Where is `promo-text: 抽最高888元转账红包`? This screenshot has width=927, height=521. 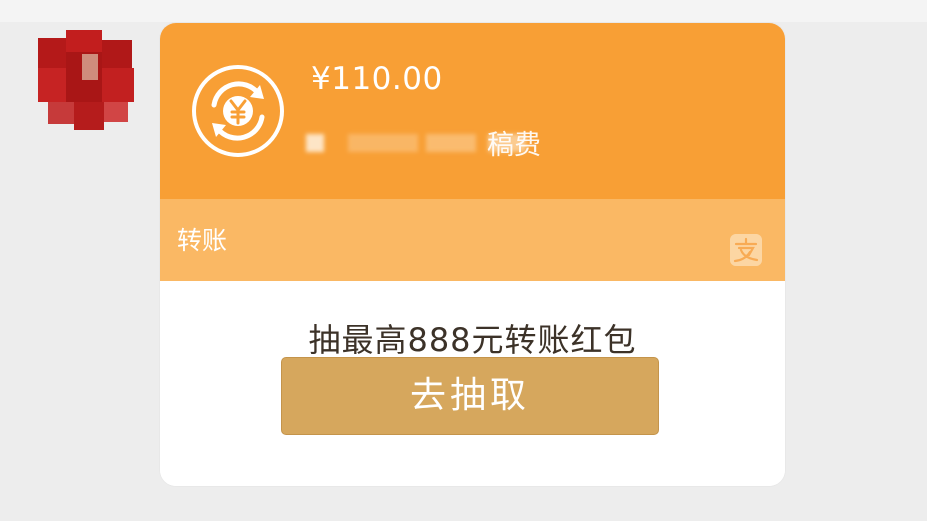
promo-text: 抽最高888元转账红包 is located at coordinates (472, 340).